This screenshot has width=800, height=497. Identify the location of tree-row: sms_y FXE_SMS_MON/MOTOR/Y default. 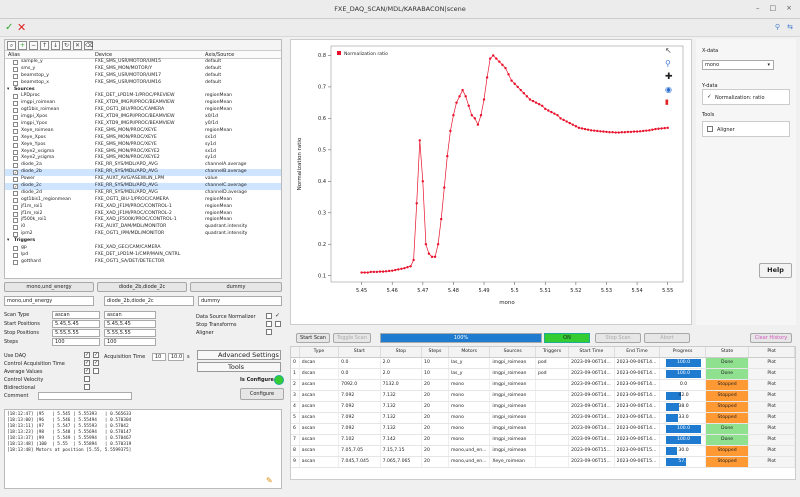
(143, 69).